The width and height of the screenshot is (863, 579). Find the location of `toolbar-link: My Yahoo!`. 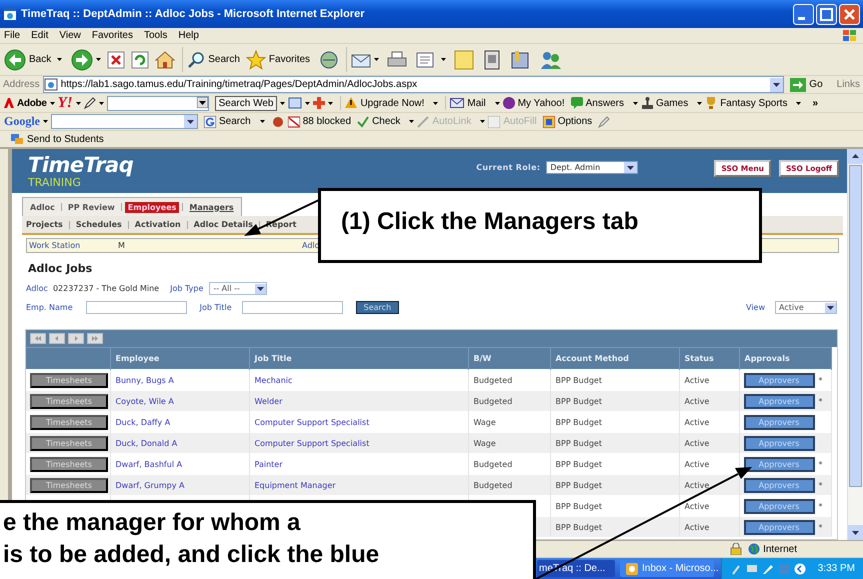

toolbar-link: My Yahoo! is located at coordinates (541, 103).